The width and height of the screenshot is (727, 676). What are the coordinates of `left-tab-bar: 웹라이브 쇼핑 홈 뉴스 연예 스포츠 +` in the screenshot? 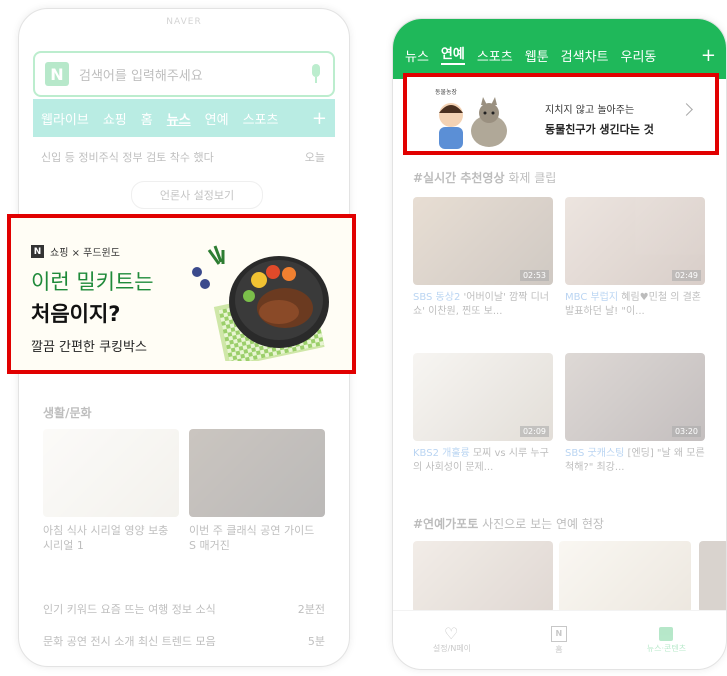 It's located at (184, 118).